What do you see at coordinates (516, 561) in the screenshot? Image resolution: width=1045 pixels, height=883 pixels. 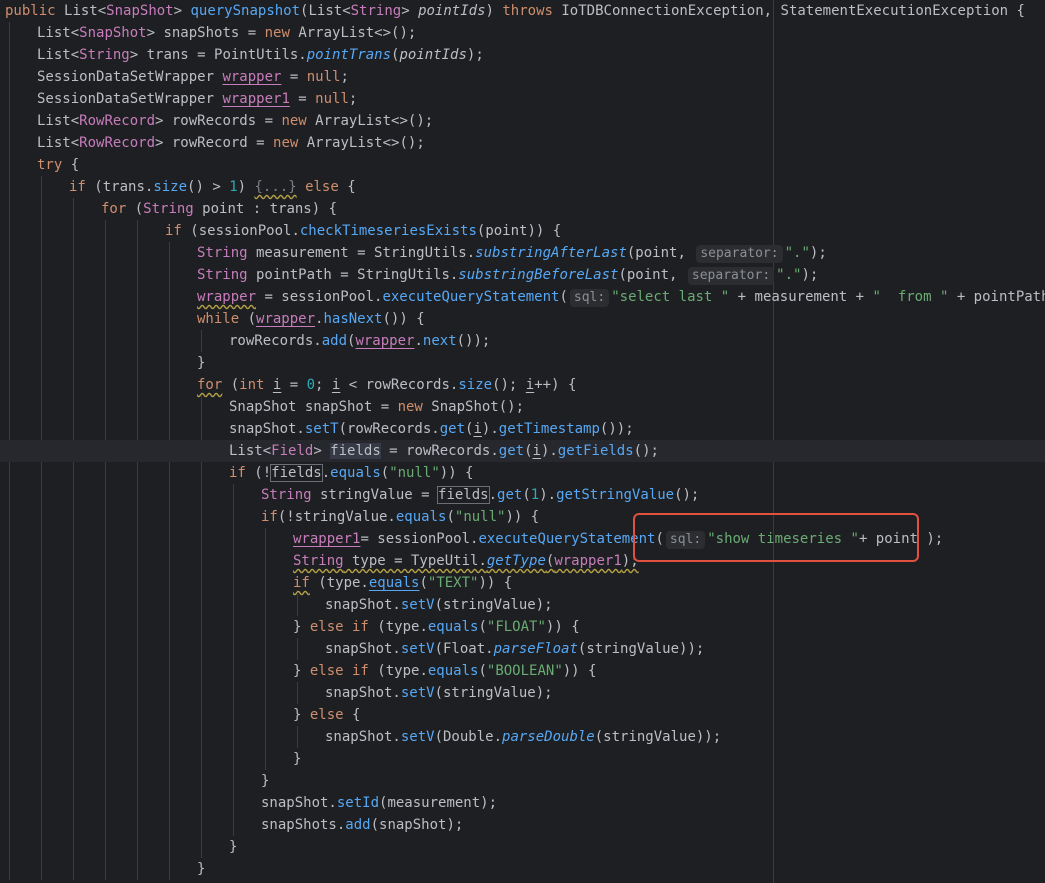 I see `code-token: getType` at bounding box center [516, 561].